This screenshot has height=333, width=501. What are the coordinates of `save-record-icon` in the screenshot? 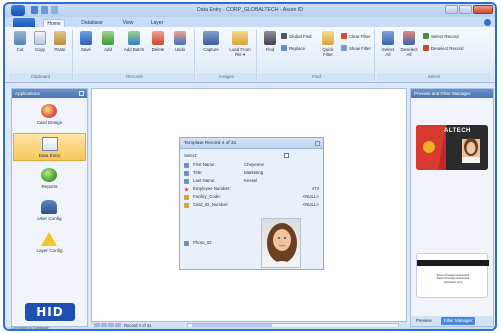 It's located at (86, 38).